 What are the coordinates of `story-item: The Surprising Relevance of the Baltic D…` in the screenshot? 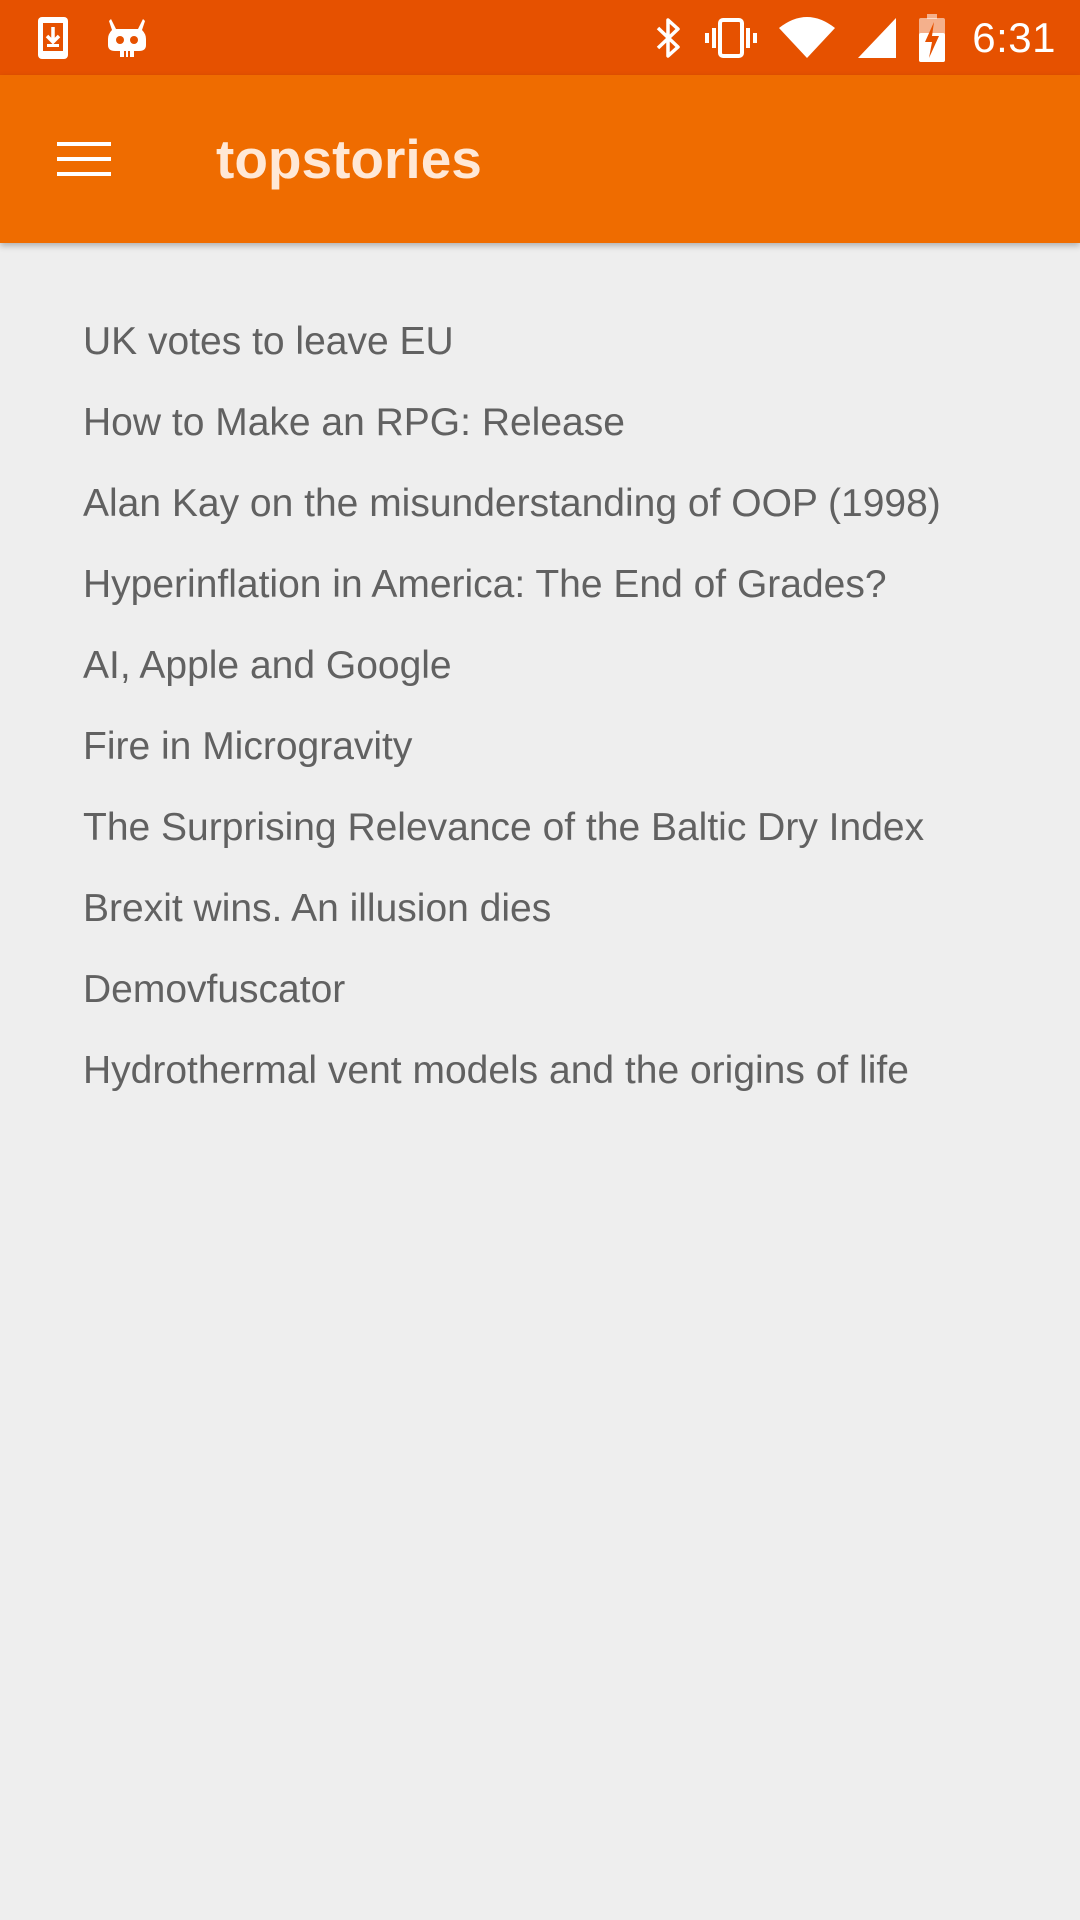 It's located at (540, 827).